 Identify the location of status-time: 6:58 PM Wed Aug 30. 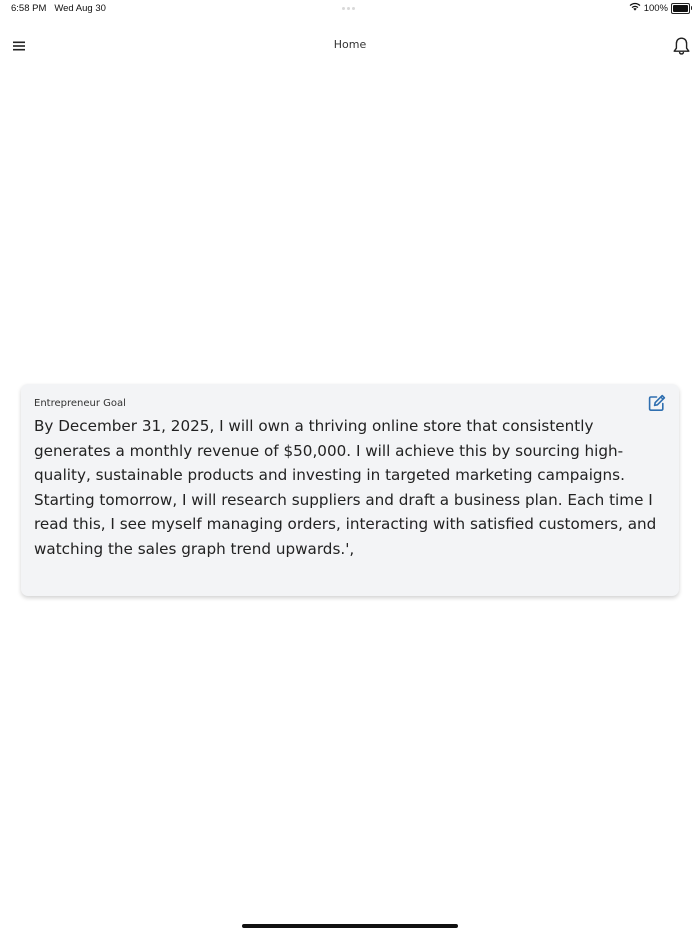
(58, 8).